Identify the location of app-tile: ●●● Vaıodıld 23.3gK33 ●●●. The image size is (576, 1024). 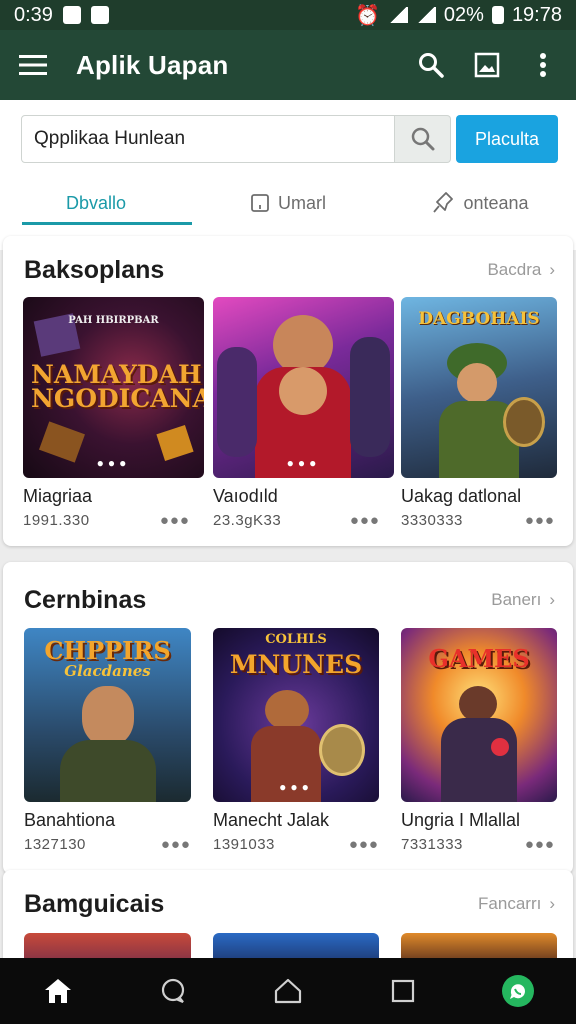
(303, 413).